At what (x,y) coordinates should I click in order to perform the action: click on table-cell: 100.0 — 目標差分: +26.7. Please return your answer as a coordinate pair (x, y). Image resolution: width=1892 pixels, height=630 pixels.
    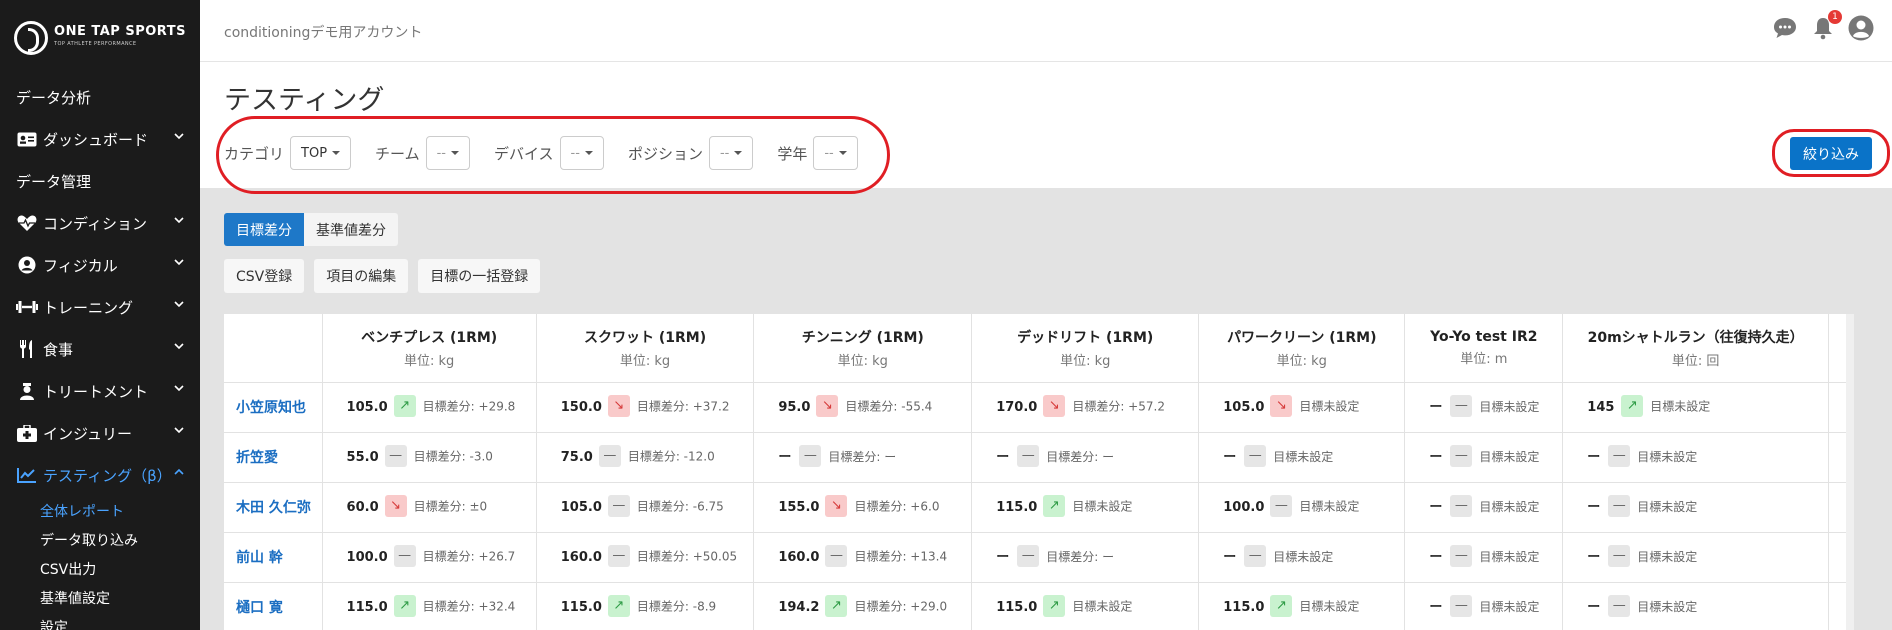
    Looking at the image, I should click on (429, 557).